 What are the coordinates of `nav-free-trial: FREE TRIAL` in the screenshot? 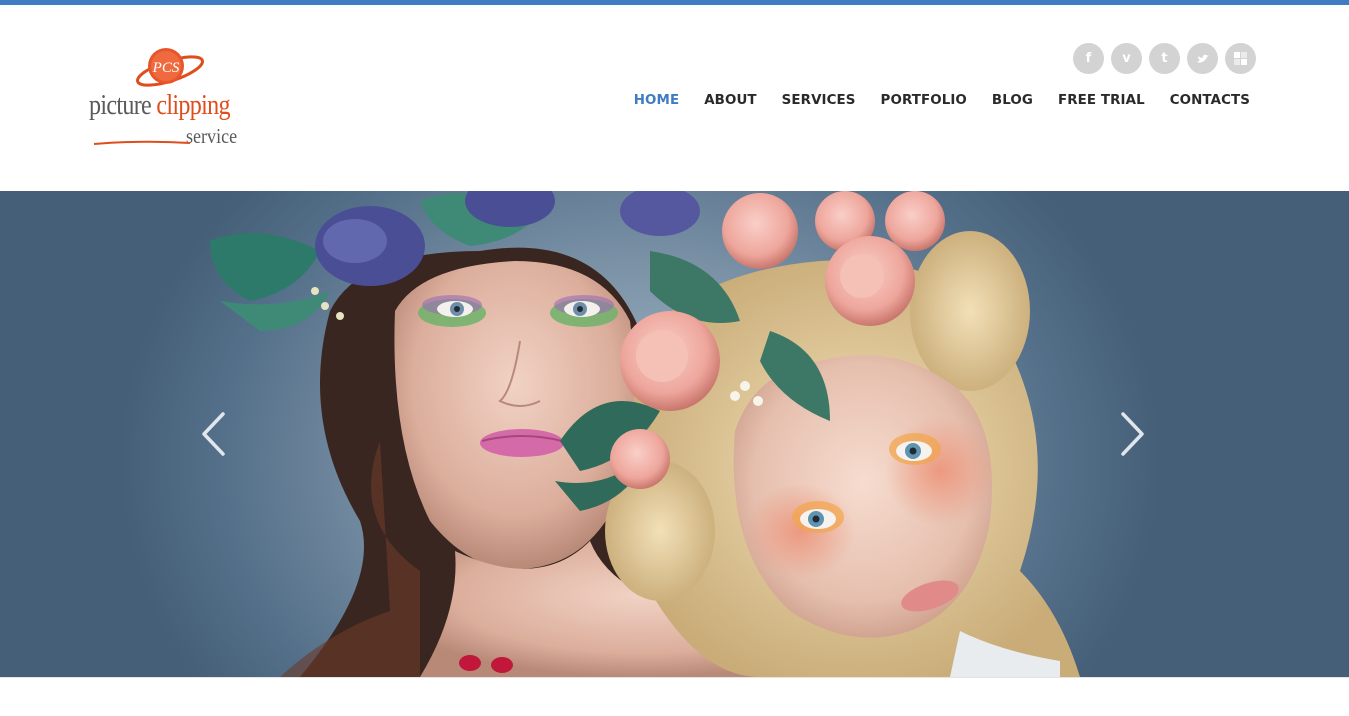 It's located at (1101, 100).